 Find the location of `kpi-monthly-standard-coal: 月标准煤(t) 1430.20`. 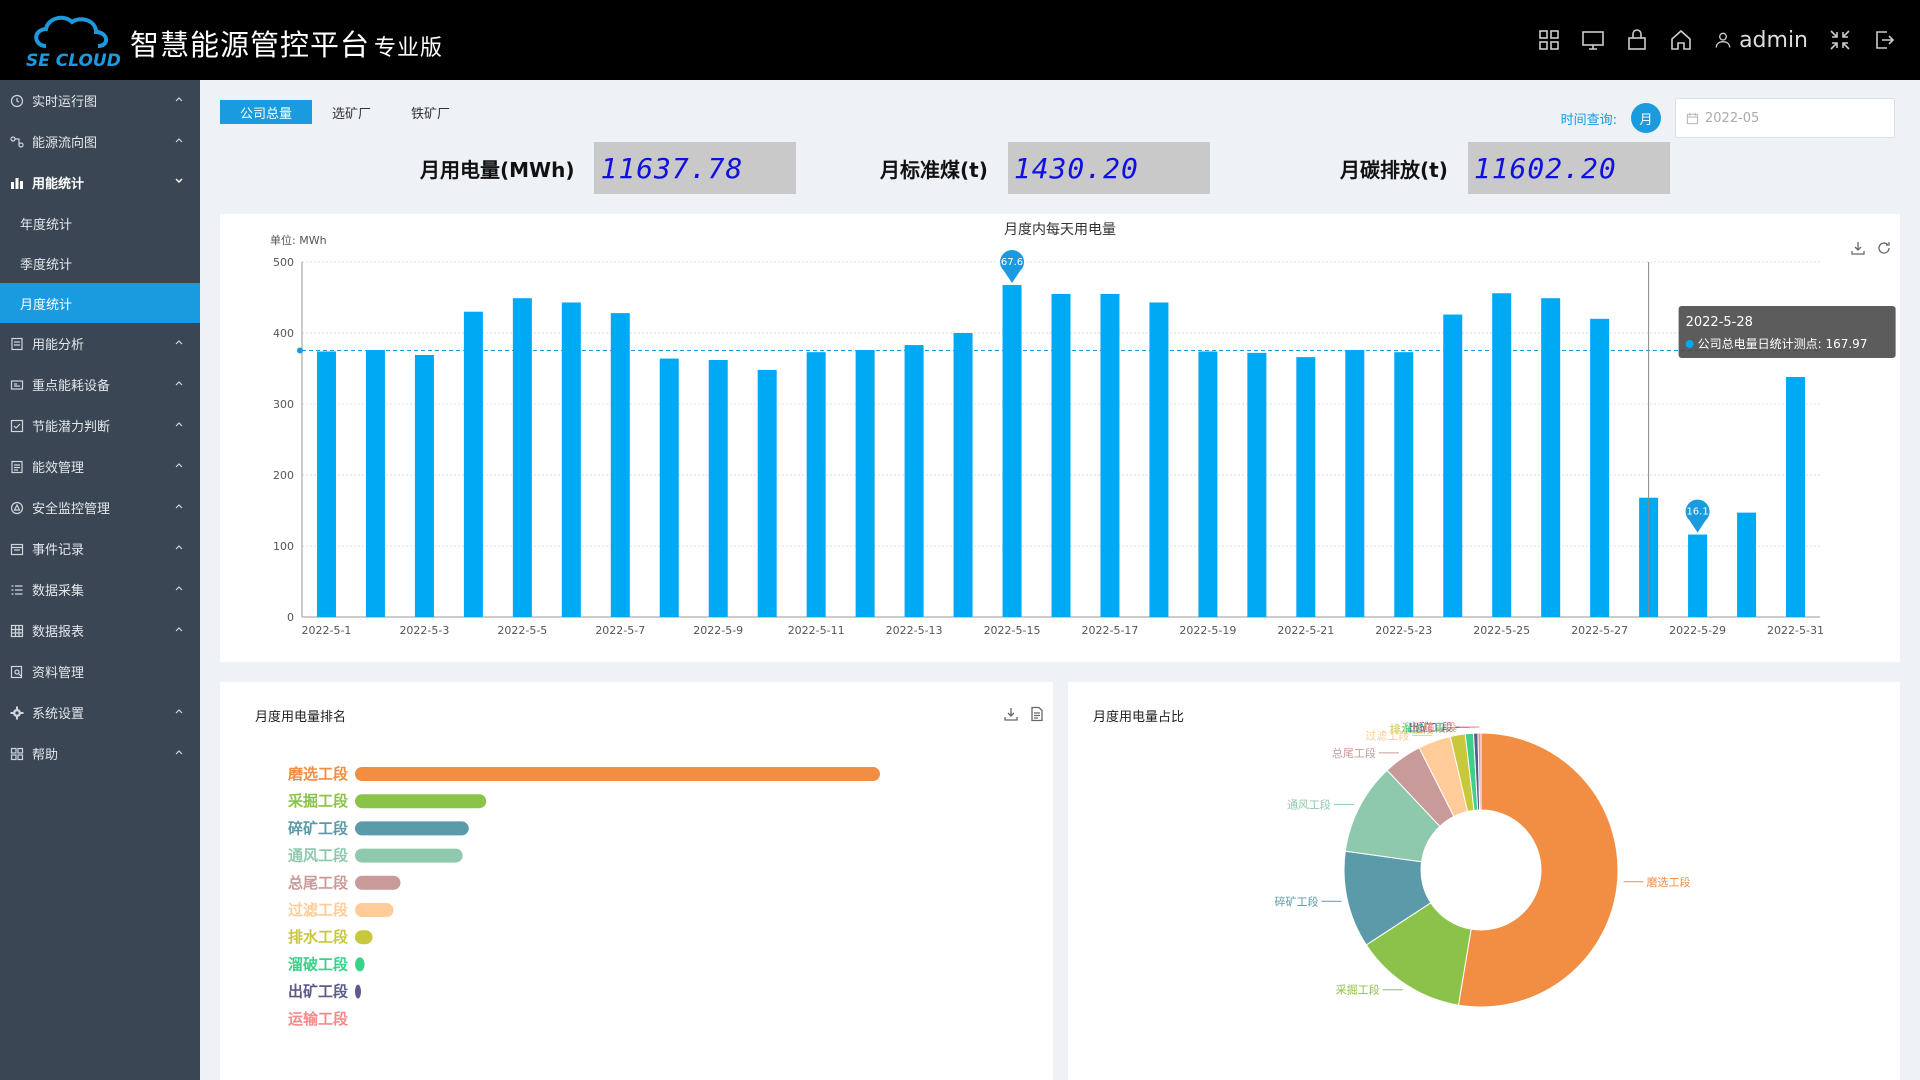

kpi-monthly-standard-coal: 月标准煤(t) 1430.20 is located at coordinates (1045, 168).